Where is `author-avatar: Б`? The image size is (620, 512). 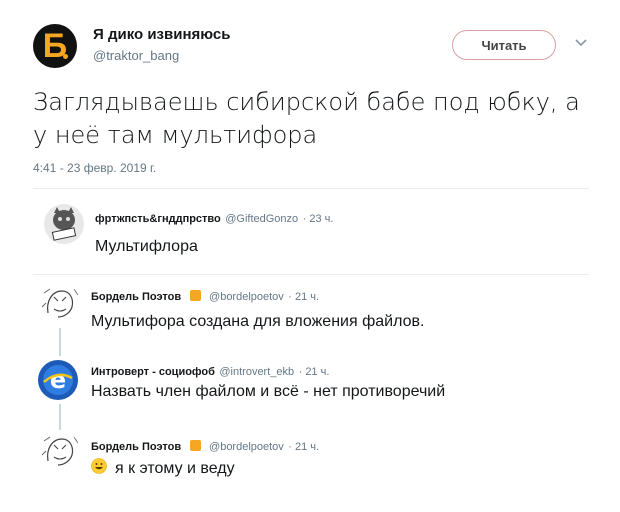 author-avatar: Б is located at coordinates (55, 46).